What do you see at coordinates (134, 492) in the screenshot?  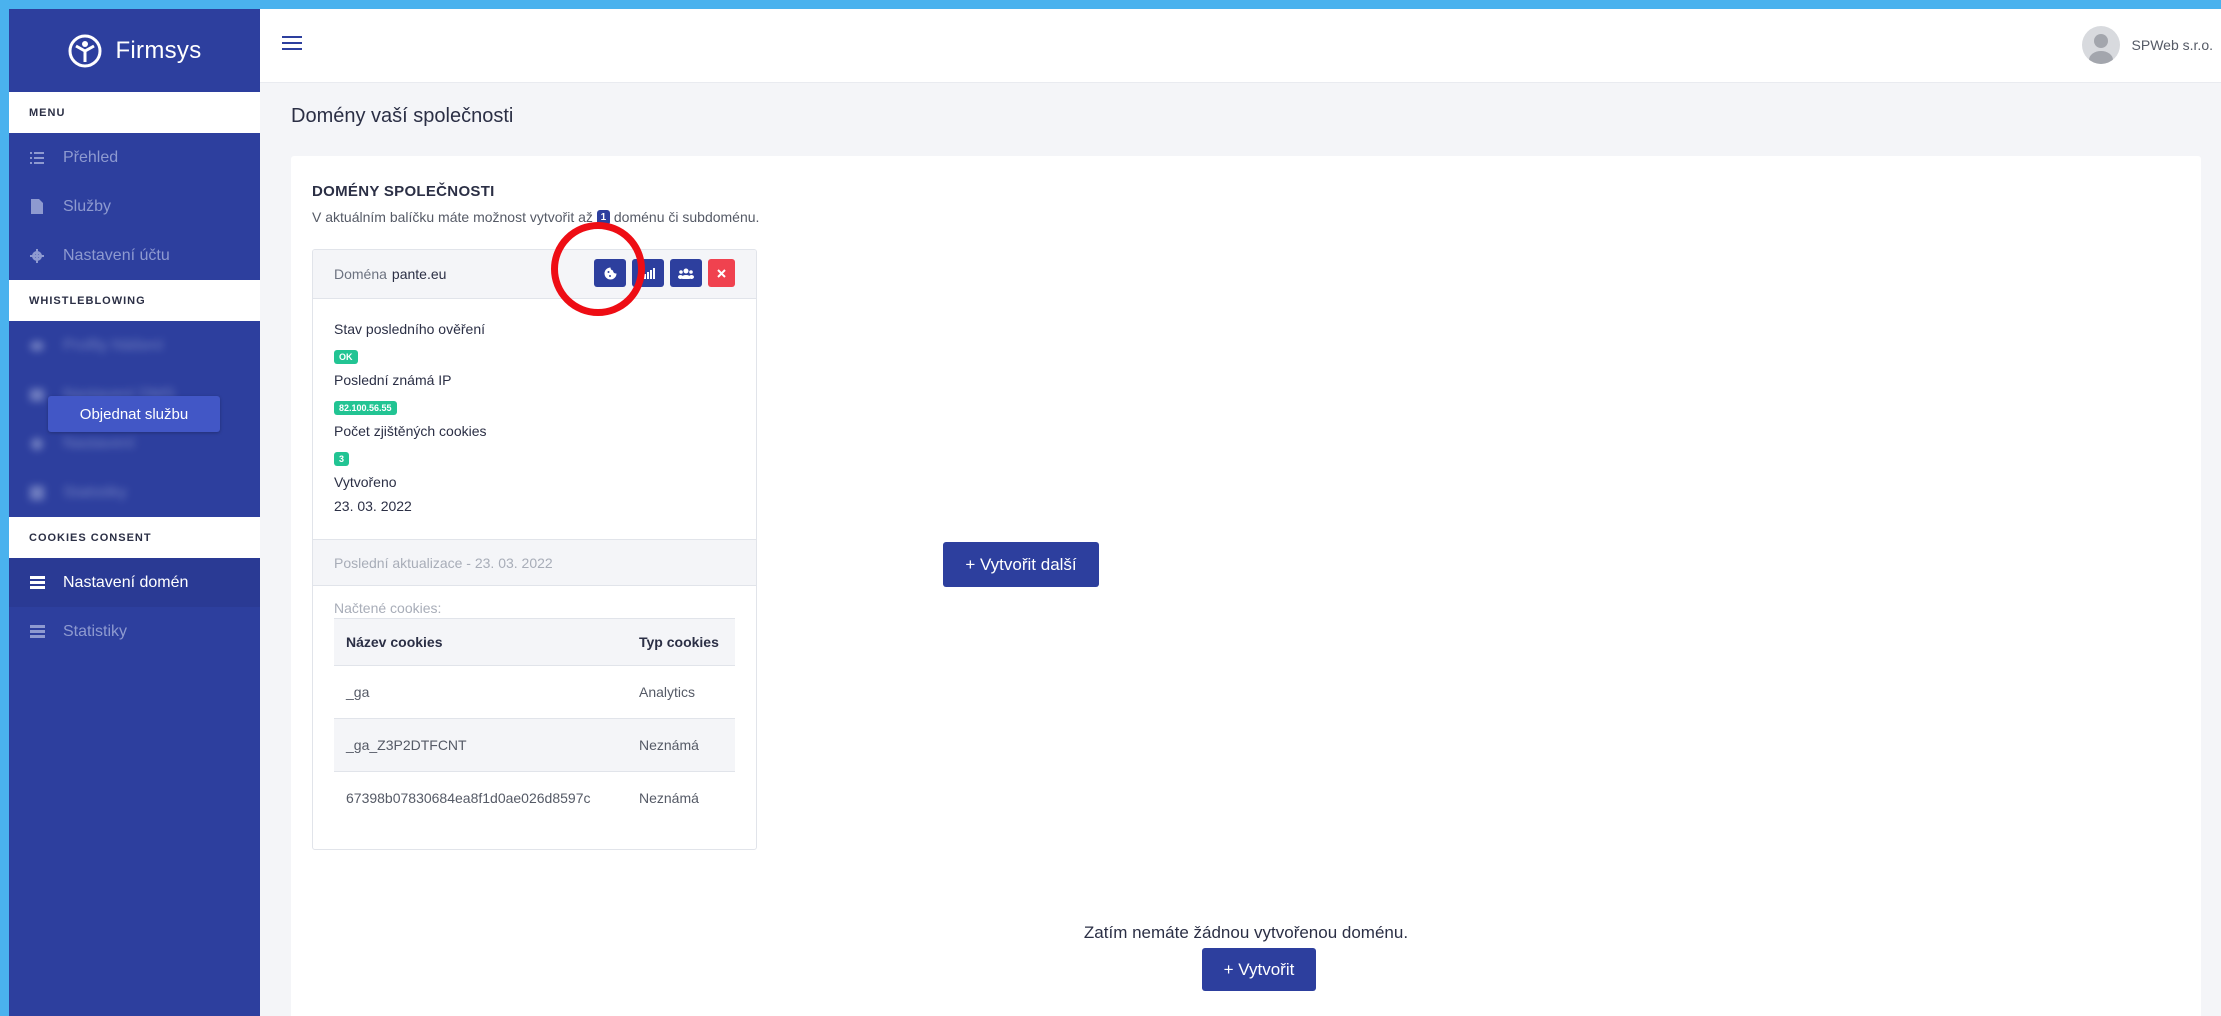 I see `sidebar-item-statistiky-wb: Statistiky` at bounding box center [134, 492].